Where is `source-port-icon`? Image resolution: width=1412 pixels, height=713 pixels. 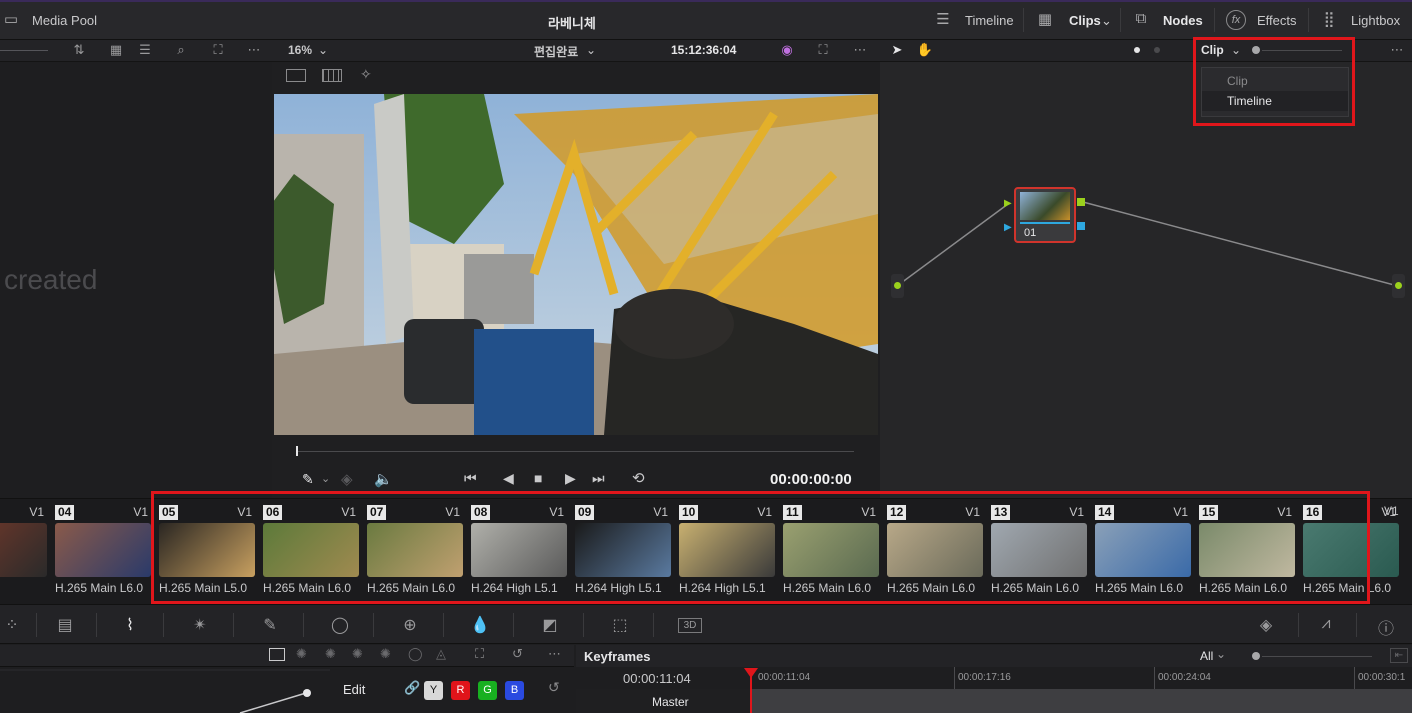 source-port-icon is located at coordinates (897, 285).